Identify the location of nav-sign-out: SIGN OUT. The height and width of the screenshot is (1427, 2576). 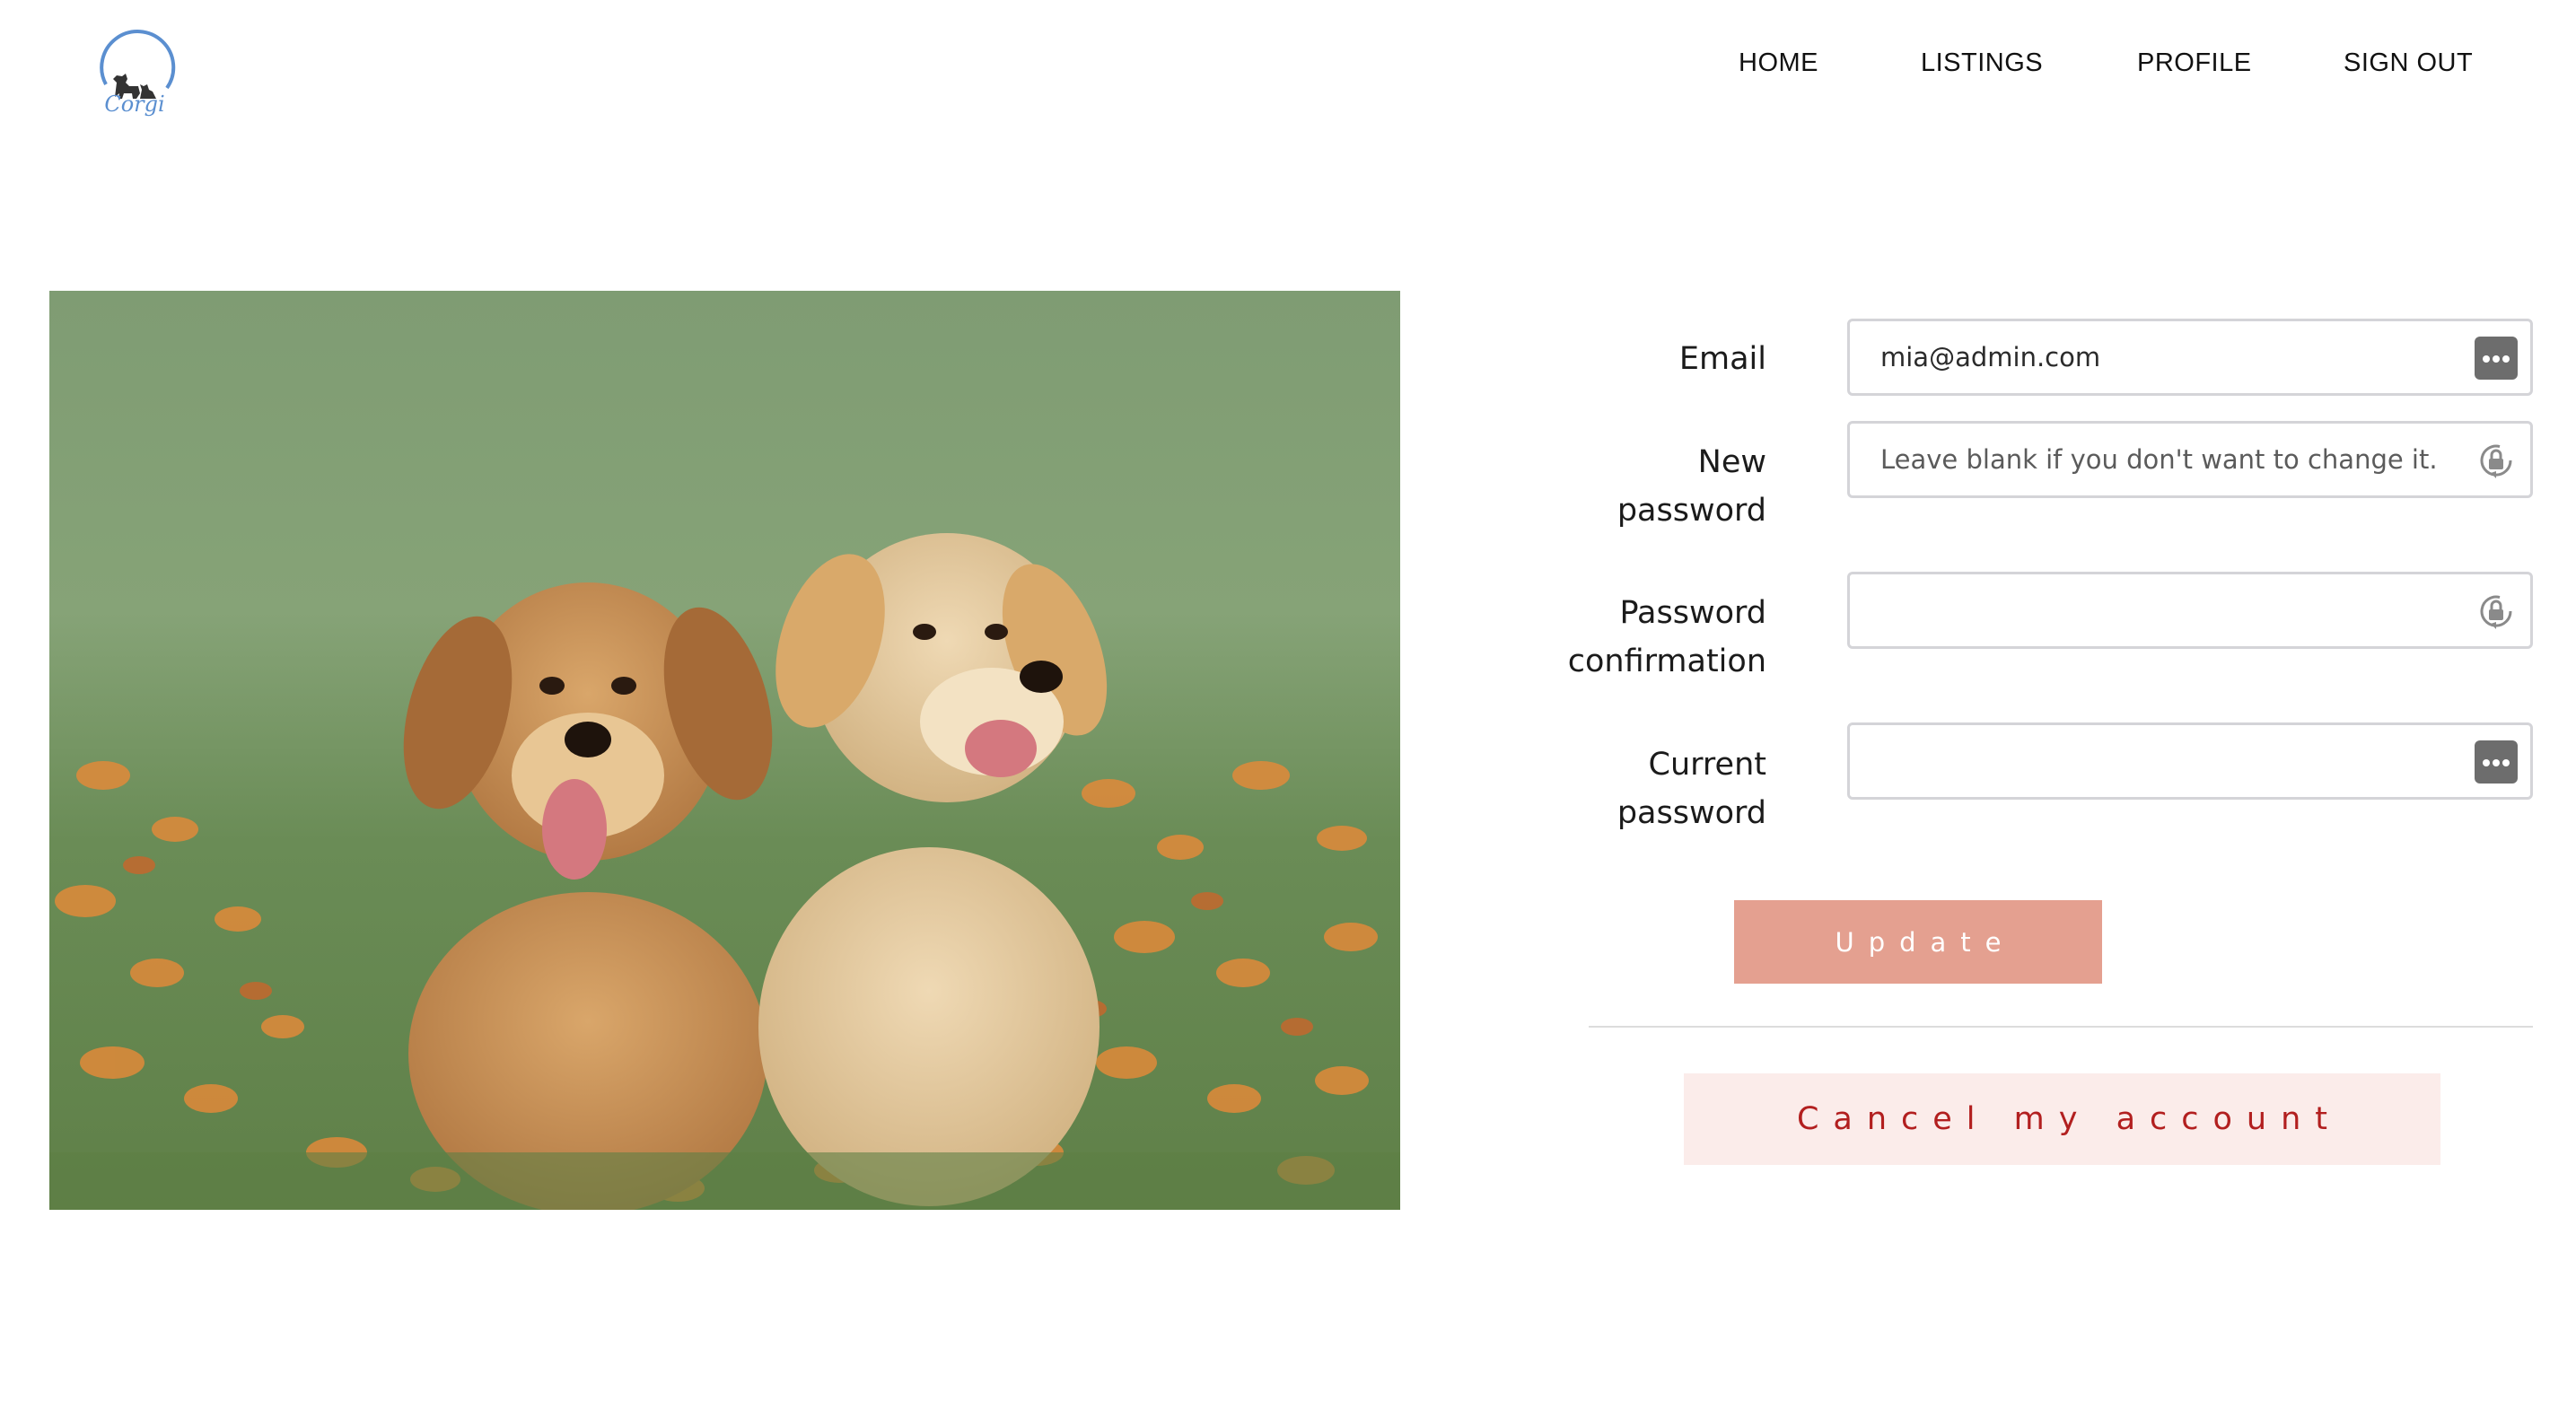
(2408, 63).